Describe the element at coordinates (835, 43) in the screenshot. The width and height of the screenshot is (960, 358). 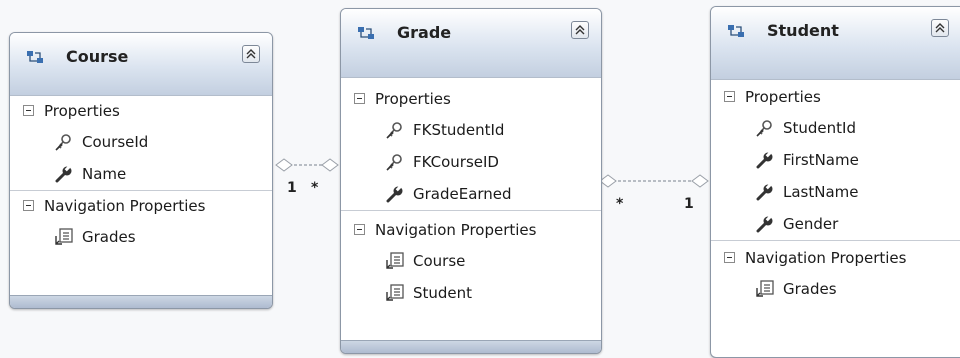
I see `entity-header: Student` at that location.